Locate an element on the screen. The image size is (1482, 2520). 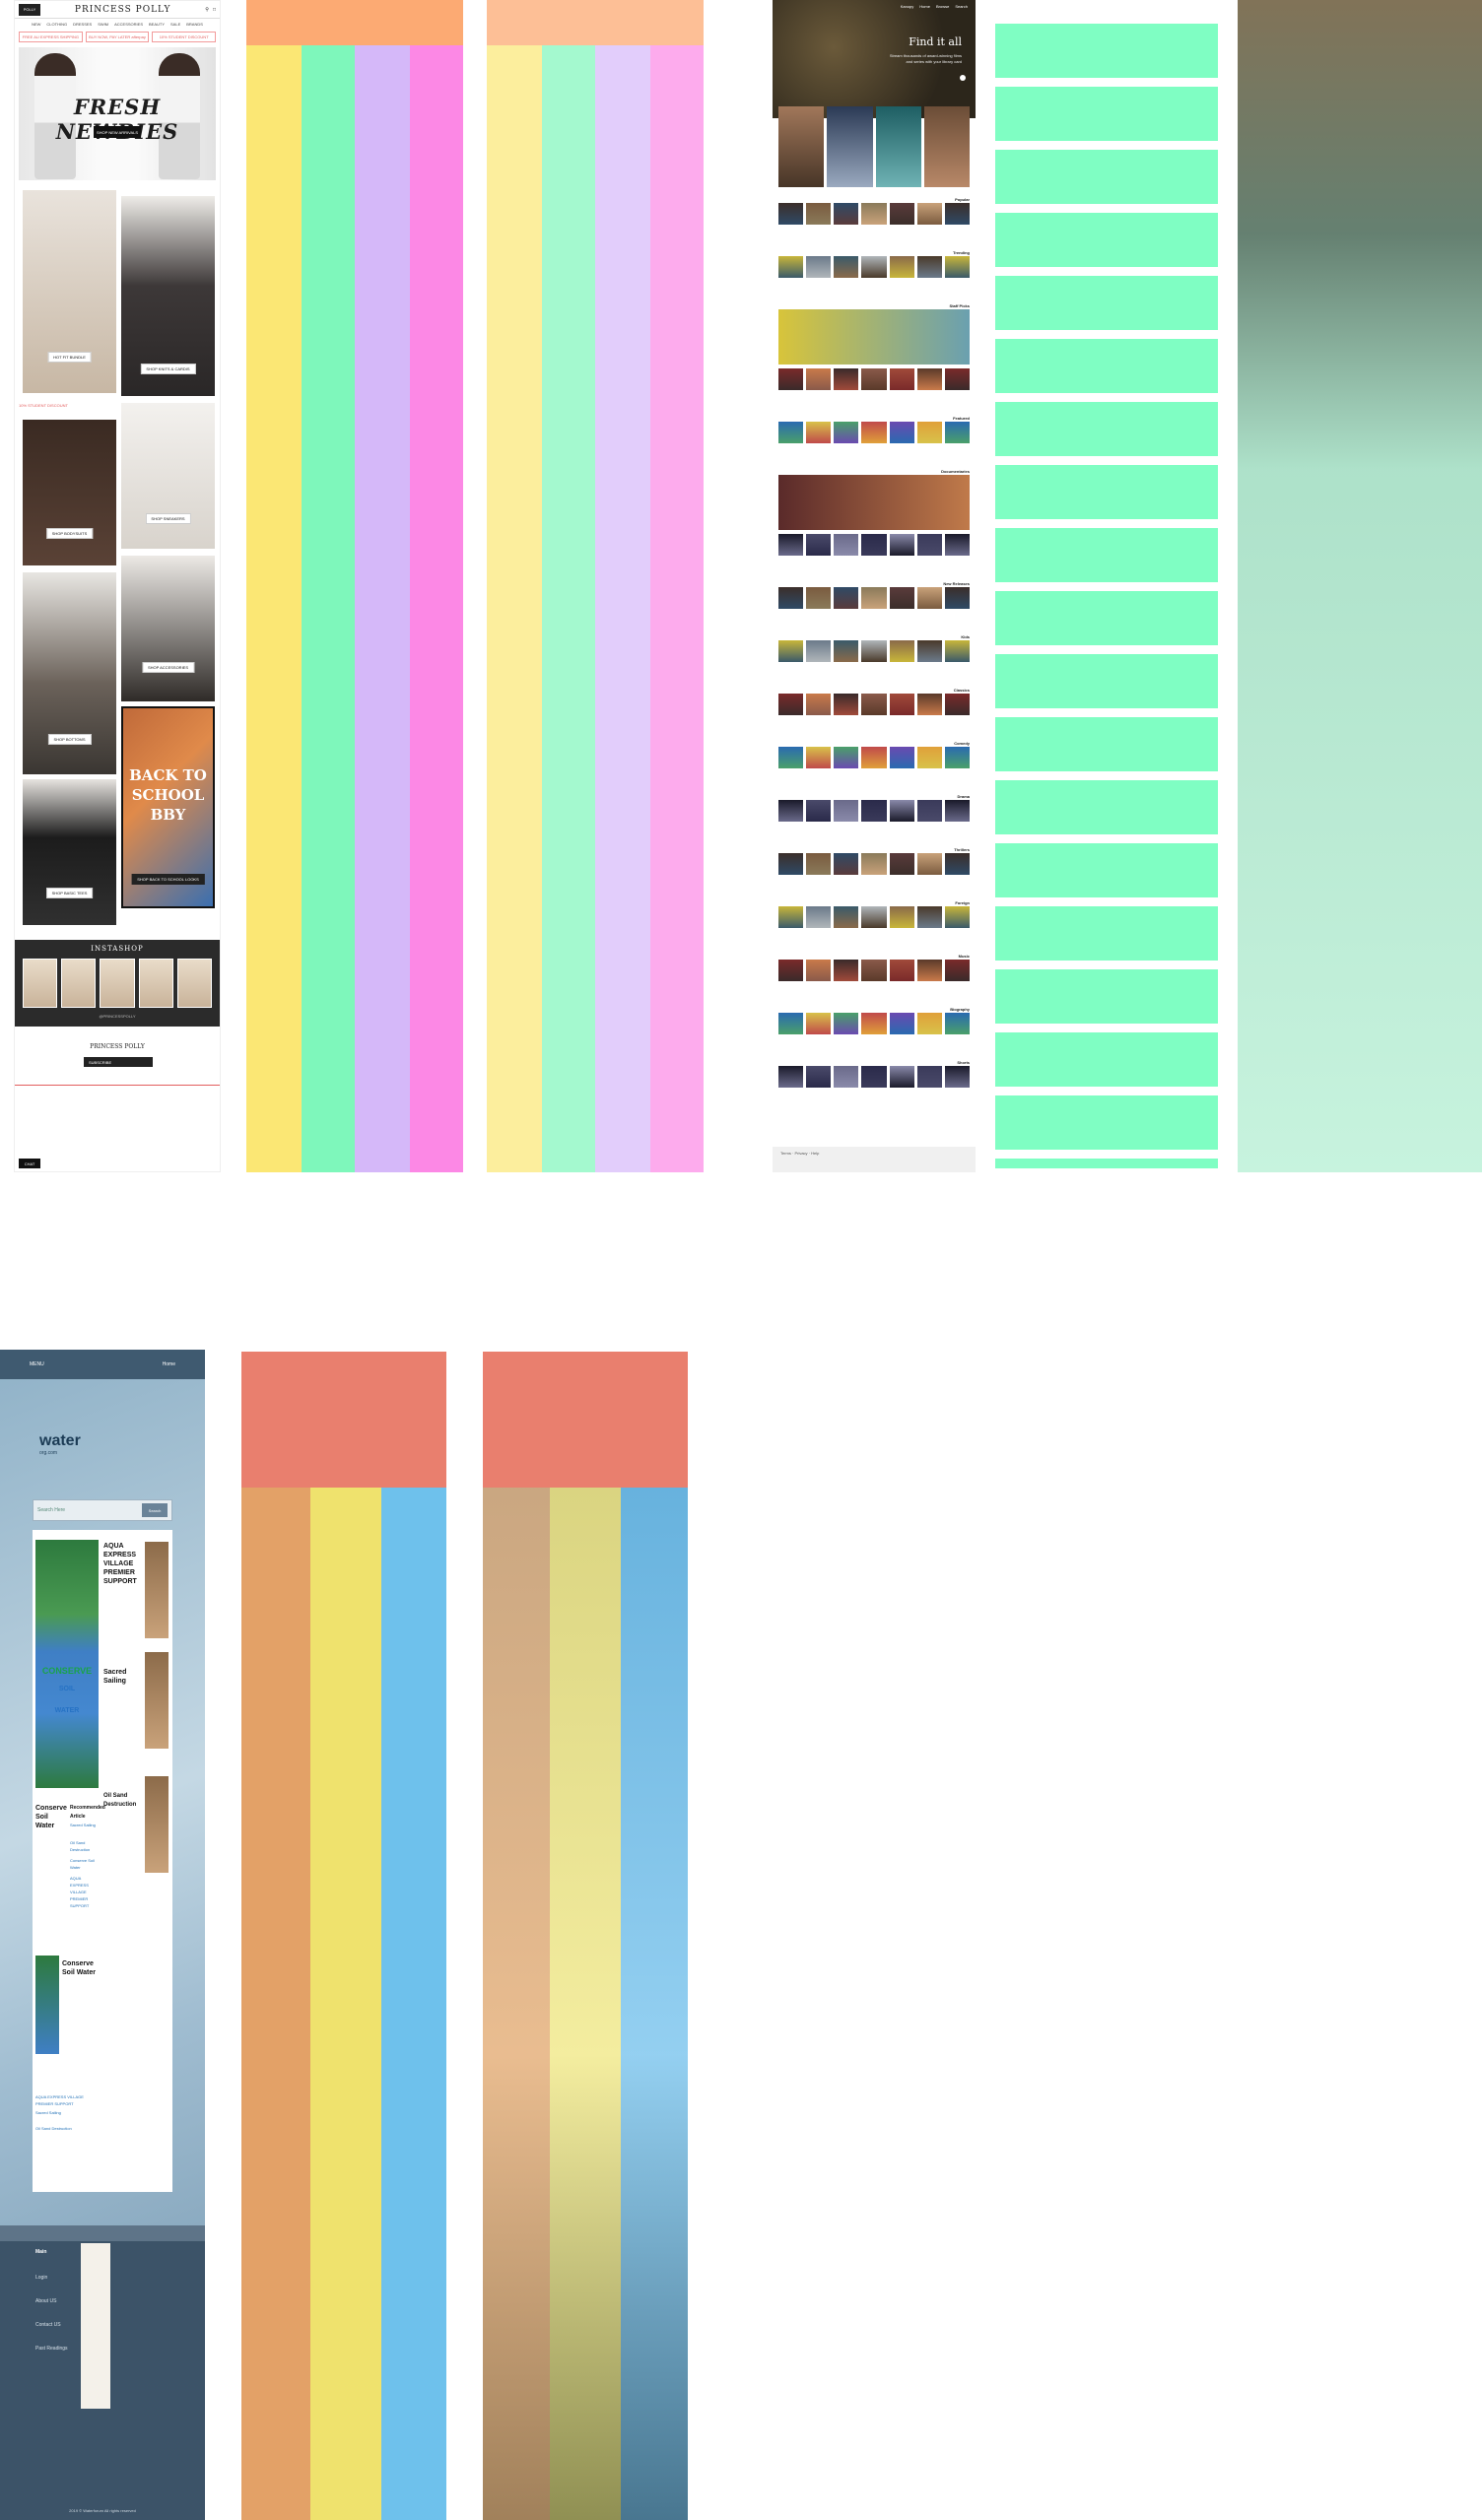
footer-map is located at coordinates (95, 2326).